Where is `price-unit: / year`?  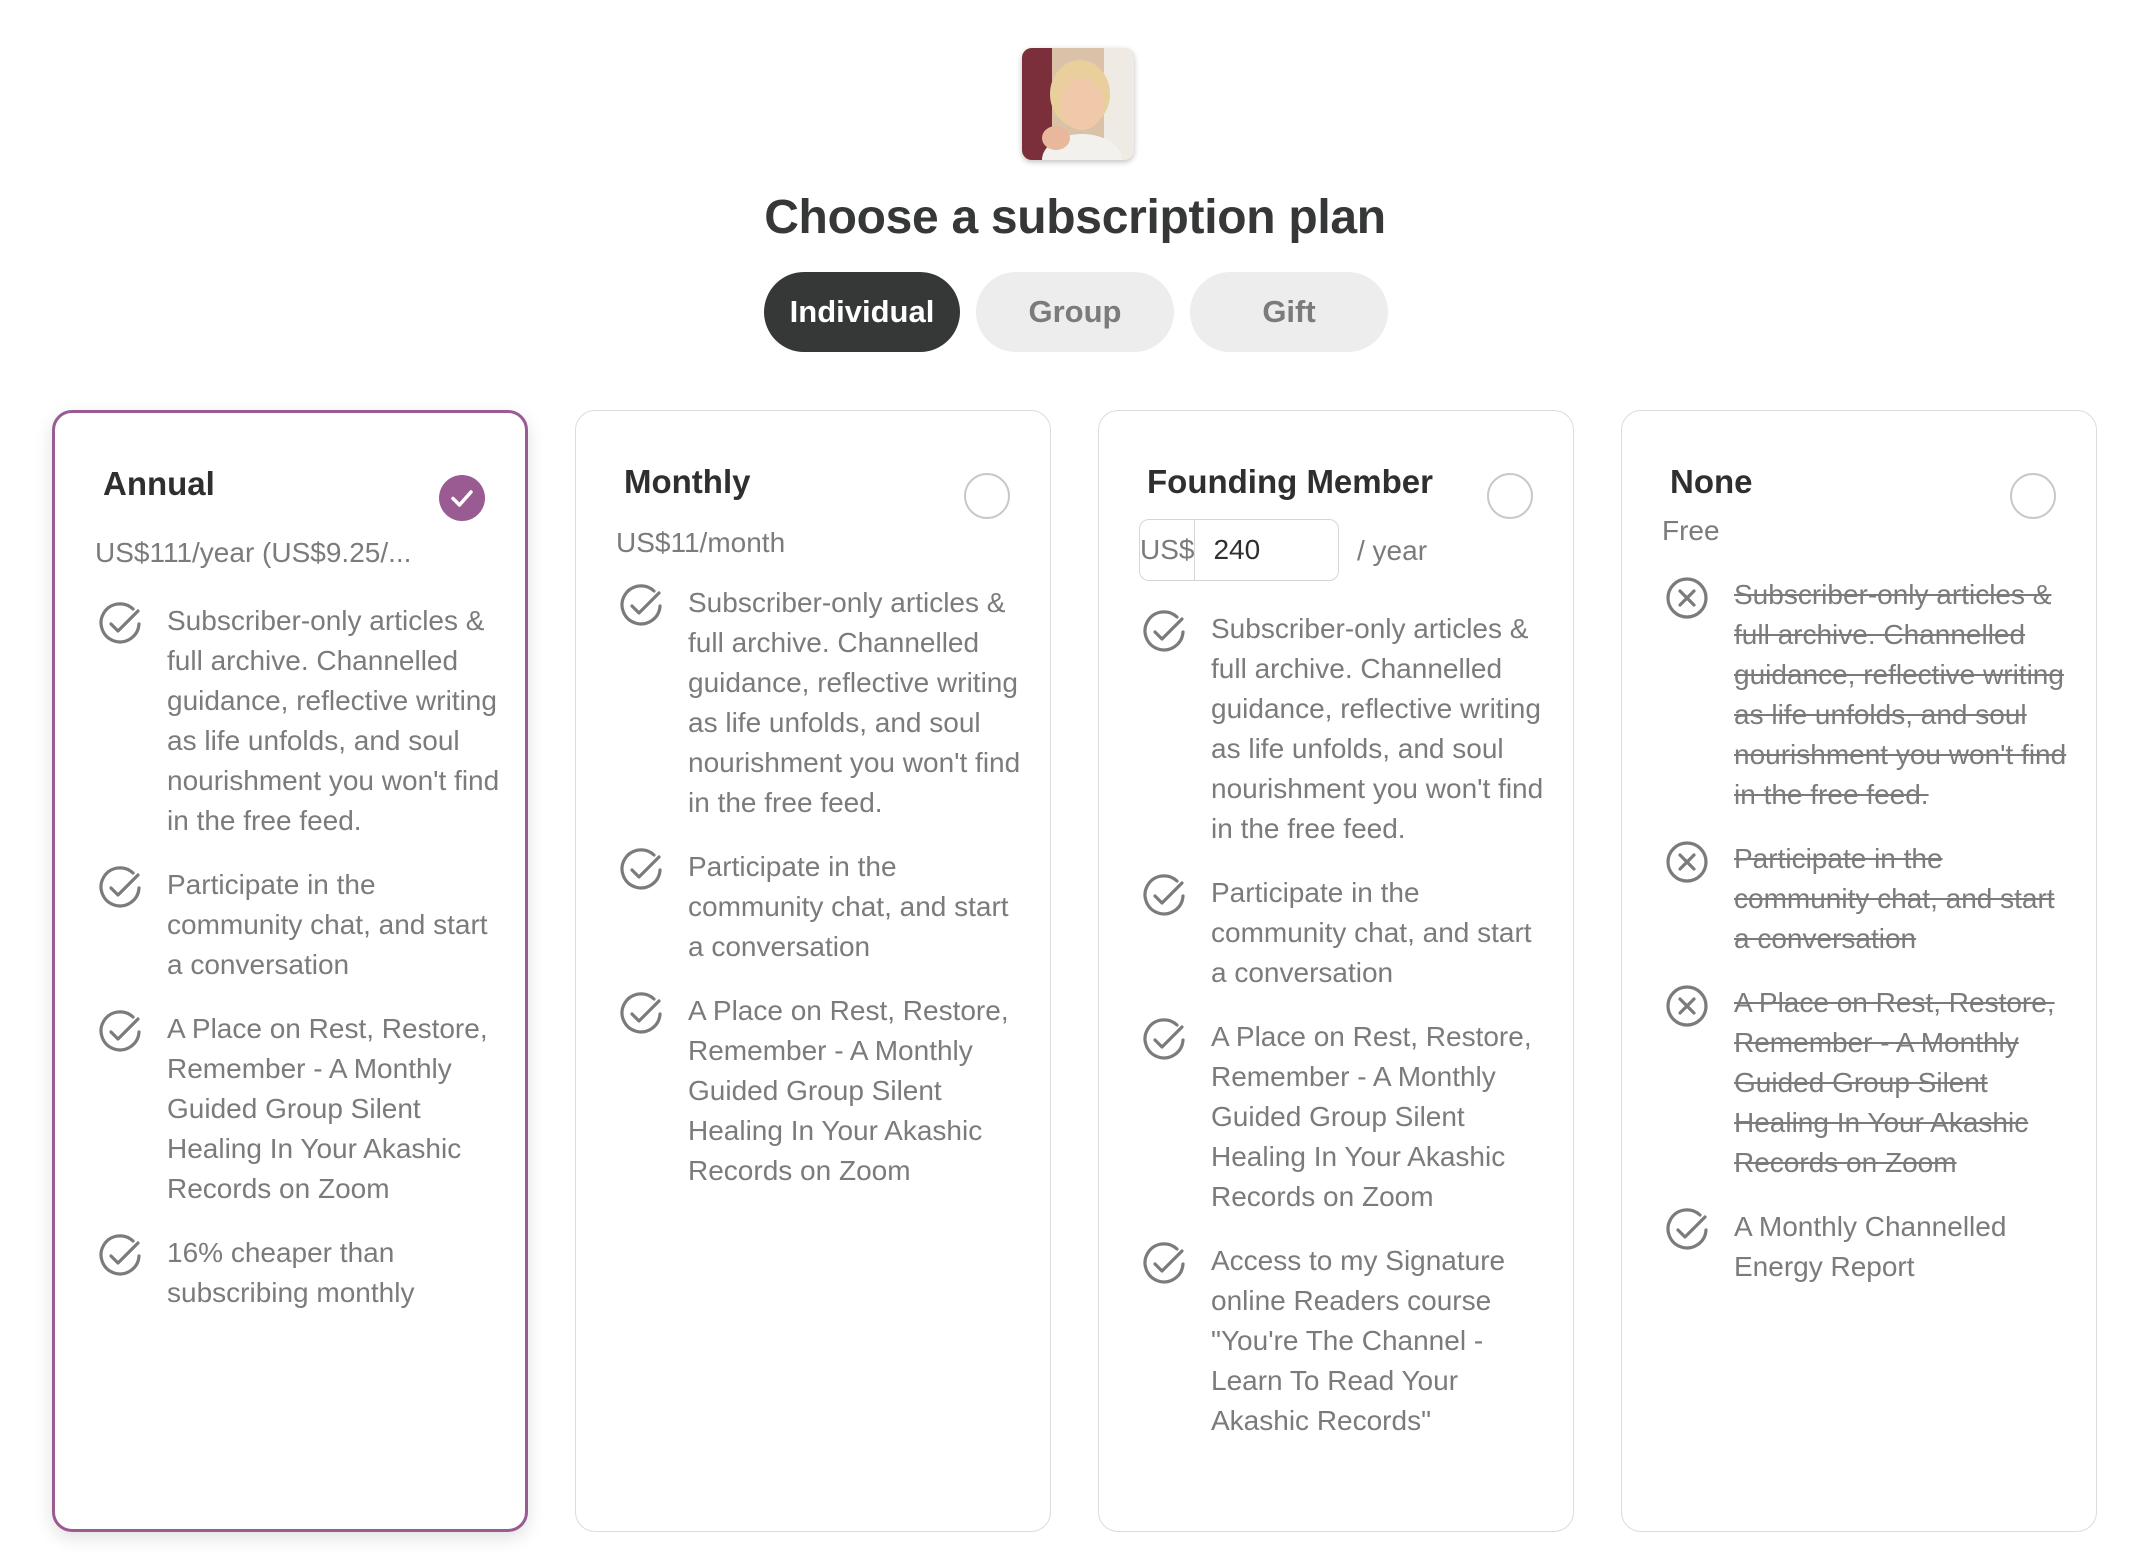
price-unit: / year is located at coordinates (1392, 550).